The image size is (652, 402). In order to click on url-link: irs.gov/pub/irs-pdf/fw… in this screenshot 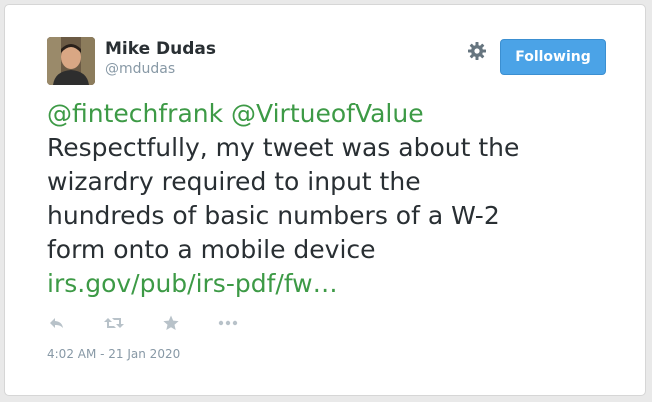, I will do `click(192, 283)`.